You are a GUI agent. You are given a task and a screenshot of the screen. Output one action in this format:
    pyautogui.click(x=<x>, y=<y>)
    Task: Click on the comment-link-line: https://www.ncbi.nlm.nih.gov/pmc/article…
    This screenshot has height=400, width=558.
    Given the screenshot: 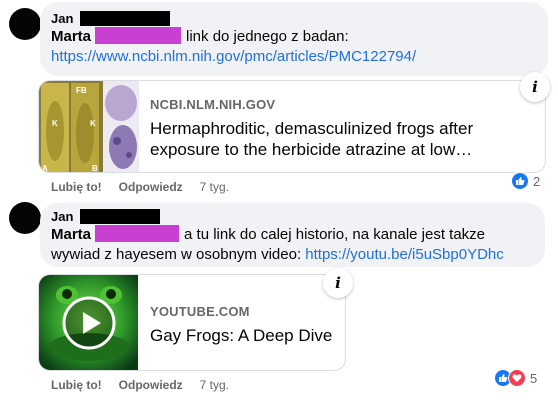 What is the action you would take?
    pyautogui.click(x=233, y=56)
    